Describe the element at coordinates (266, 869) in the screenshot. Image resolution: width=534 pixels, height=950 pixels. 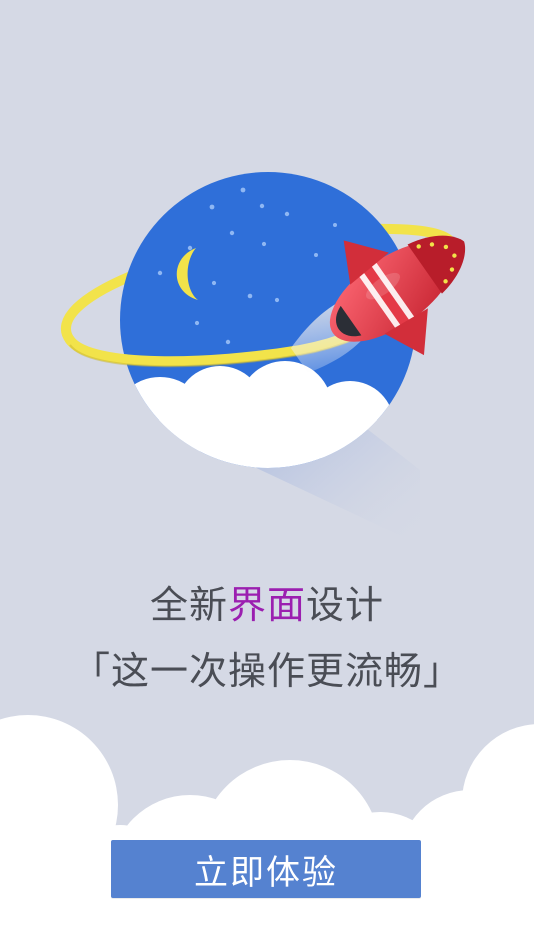
I see `start-experience-button: 立即体验` at that location.